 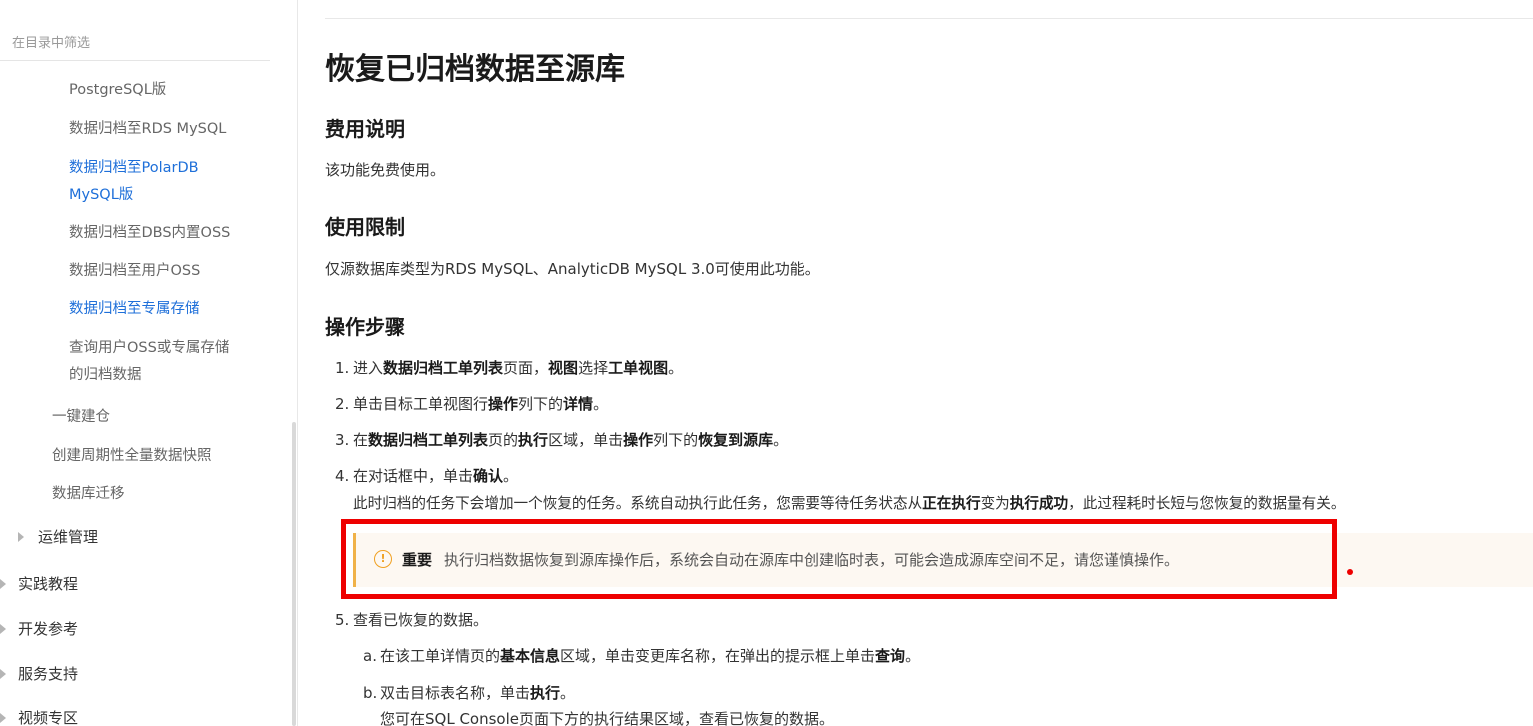 What do you see at coordinates (638, 503) in the screenshot?
I see `step-text: 此时归档的任务下会增加一个恢复的任务。系统自动执行此任务，您需要等待任务状态从` at bounding box center [638, 503].